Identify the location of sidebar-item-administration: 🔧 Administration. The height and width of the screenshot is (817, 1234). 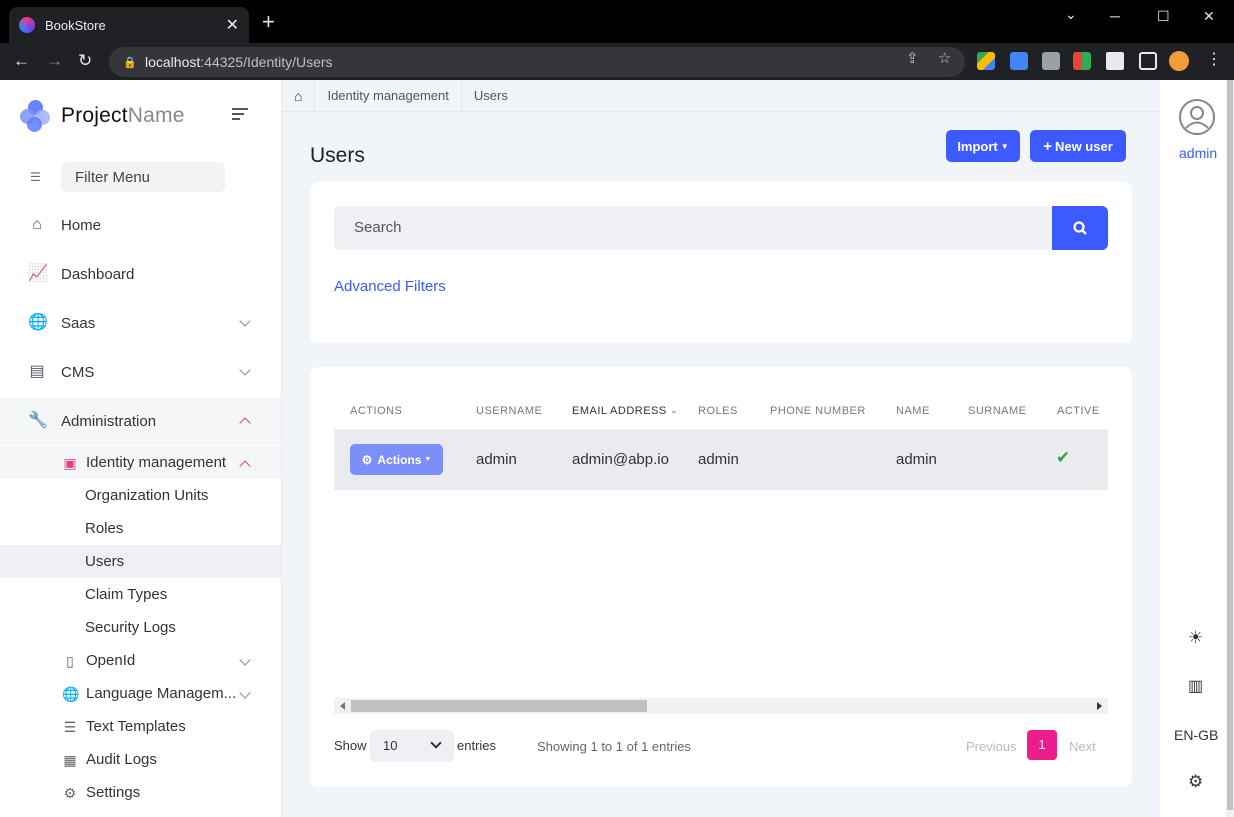
(140, 421).